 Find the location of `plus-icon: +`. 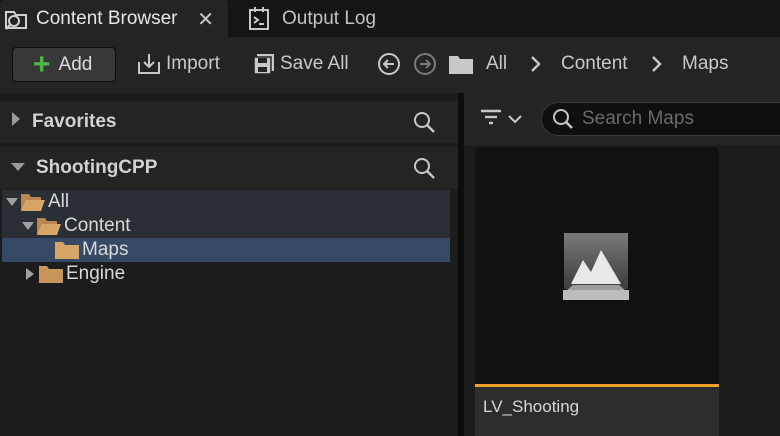

plus-icon: + is located at coordinates (42, 64).